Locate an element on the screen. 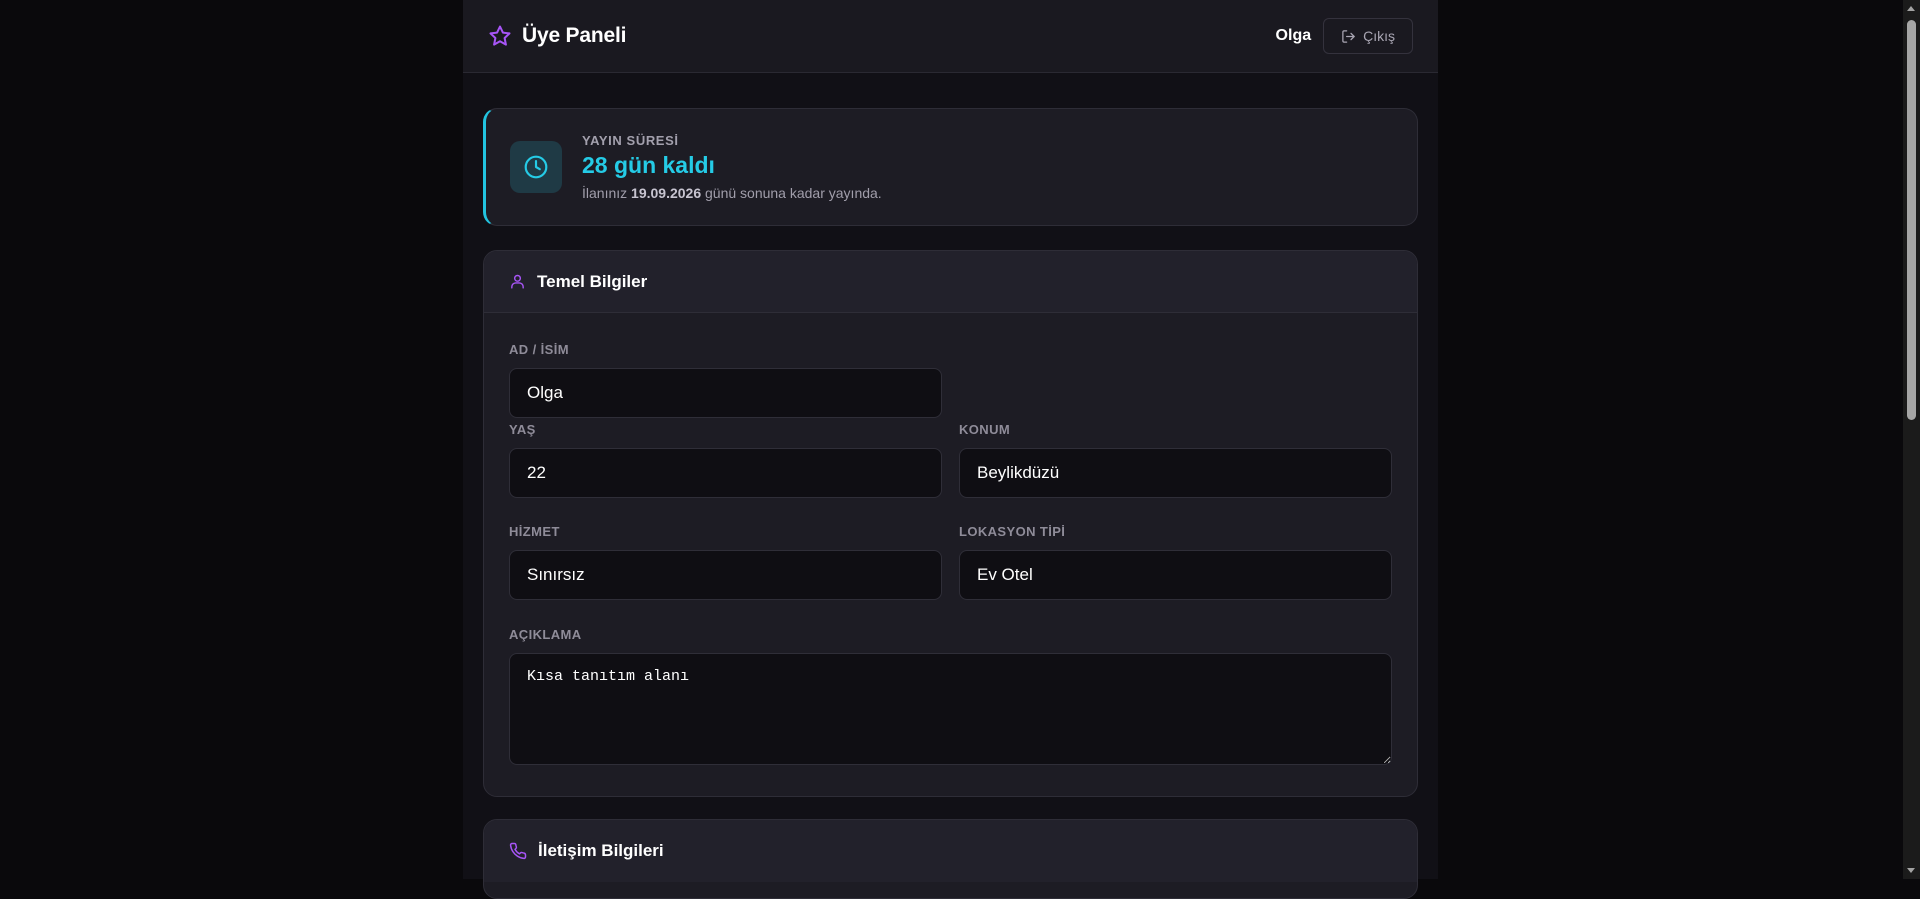 This screenshot has width=1920, height=899. user-icon is located at coordinates (517, 281).